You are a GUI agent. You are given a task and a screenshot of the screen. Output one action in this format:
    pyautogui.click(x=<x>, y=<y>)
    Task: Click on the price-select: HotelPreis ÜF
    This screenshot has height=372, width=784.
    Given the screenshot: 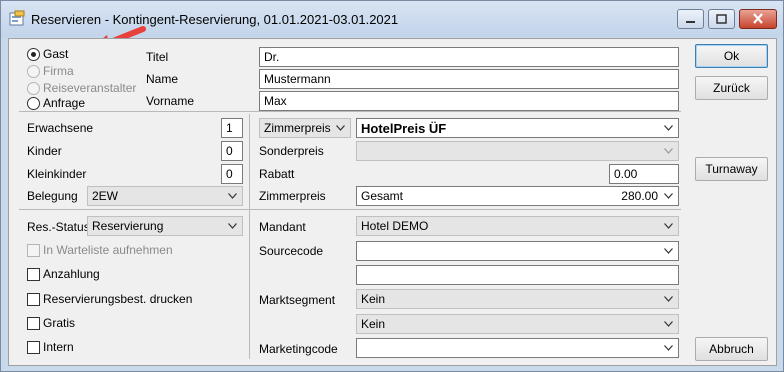 What is the action you would take?
    pyautogui.click(x=517, y=128)
    